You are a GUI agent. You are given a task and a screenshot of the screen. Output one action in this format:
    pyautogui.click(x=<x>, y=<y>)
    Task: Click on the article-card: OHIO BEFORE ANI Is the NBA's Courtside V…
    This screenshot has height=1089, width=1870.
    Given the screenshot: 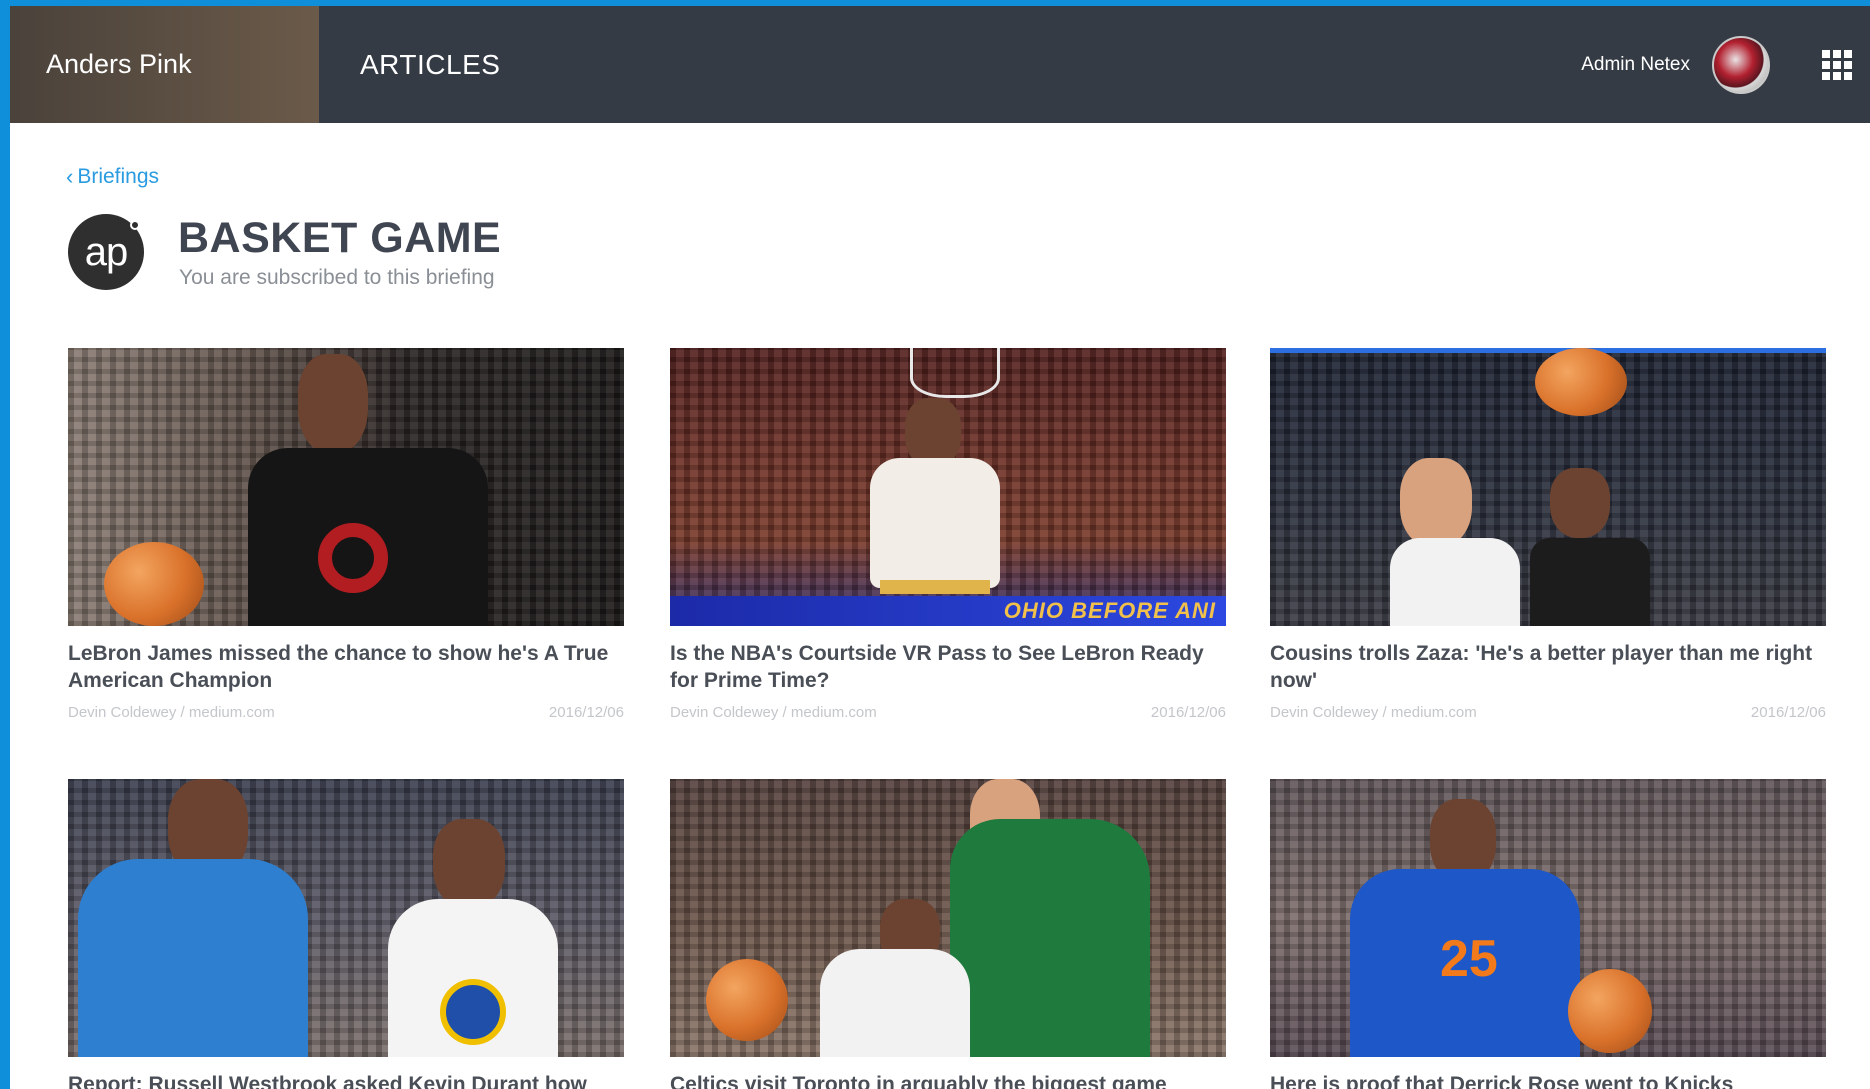 What is the action you would take?
    pyautogui.click(x=948, y=534)
    